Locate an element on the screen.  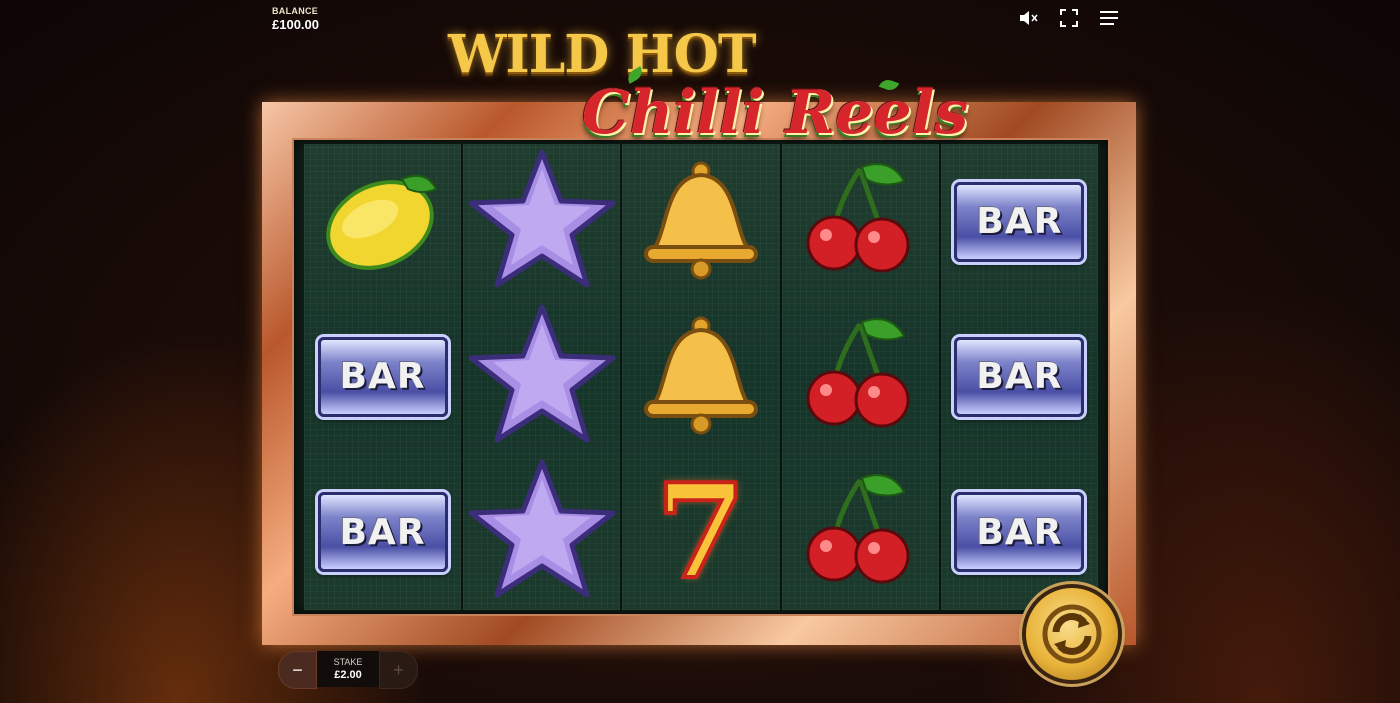
top-controls is located at coordinates (1069, 18).